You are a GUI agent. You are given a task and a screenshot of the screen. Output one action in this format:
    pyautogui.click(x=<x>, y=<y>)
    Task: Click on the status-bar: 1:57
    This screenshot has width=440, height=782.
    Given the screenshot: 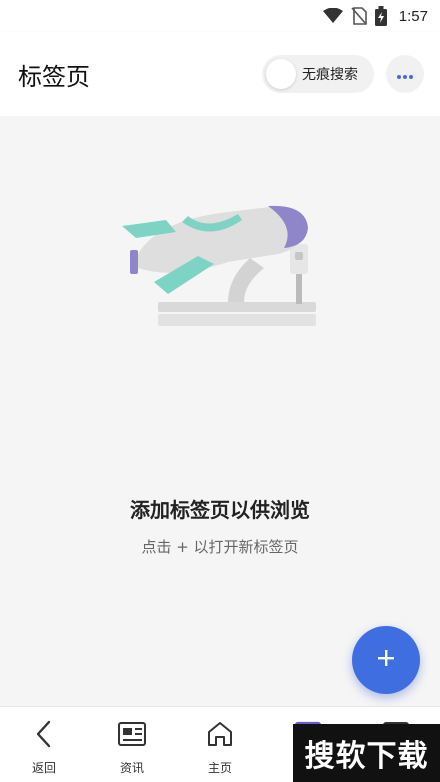 What is the action you would take?
    pyautogui.click(x=220, y=16)
    